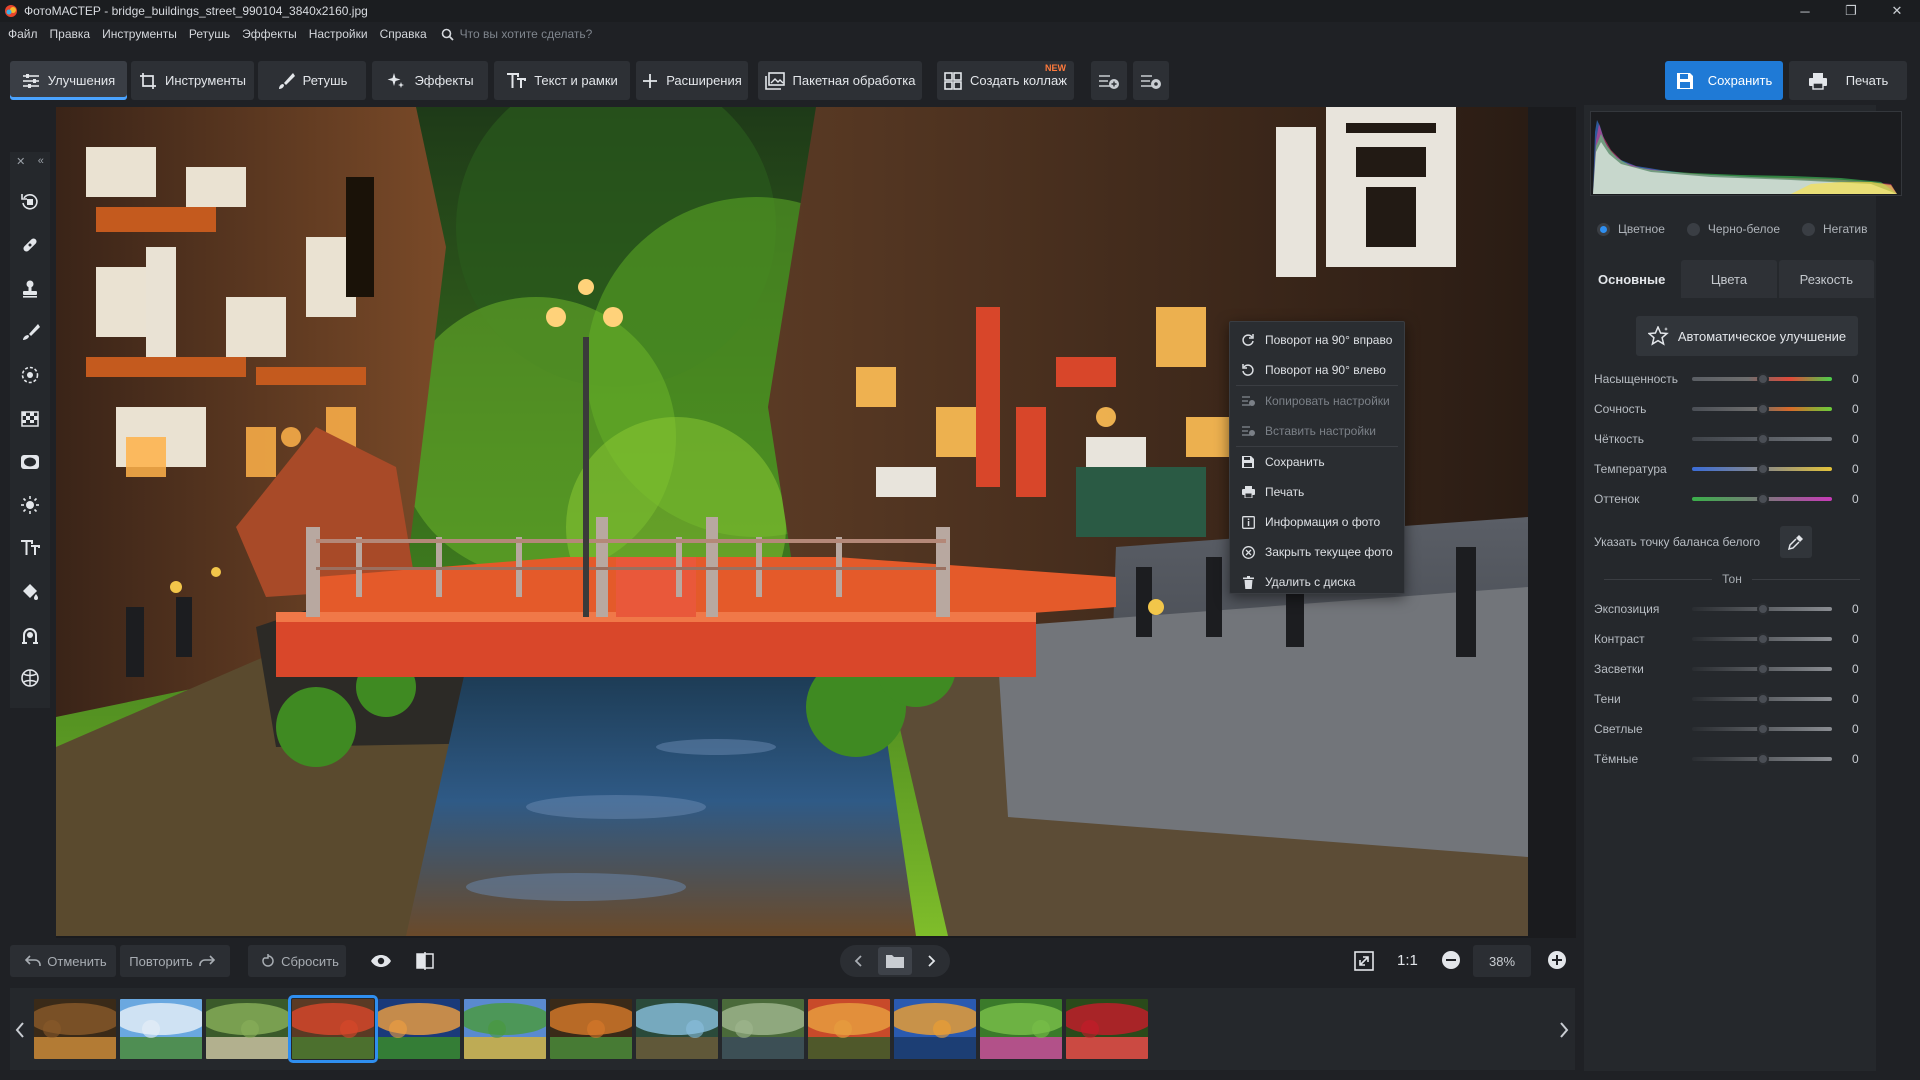  What do you see at coordinates (23, 34) in the screenshot?
I see `menu-file: Файл` at bounding box center [23, 34].